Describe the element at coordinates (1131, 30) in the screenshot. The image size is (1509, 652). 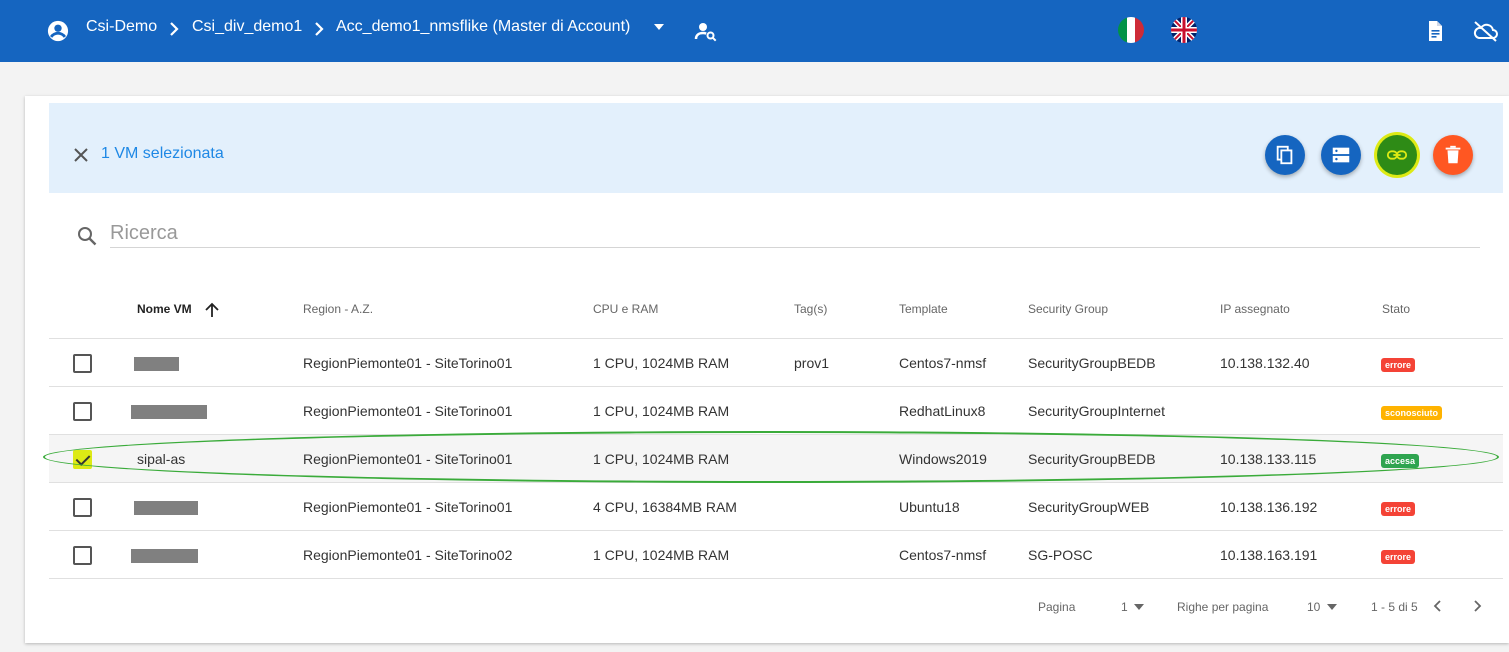
I see `italian-flag-icon` at that location.